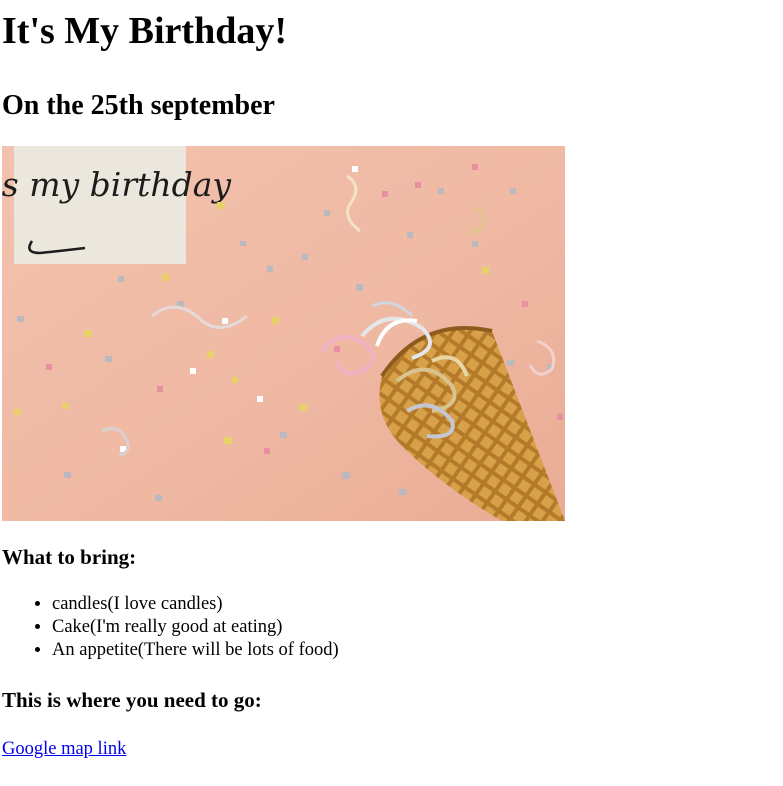  Describe the element at coordinates (116, 184) in the screenshot. I see `svg-text: it's my birthday` at that location.